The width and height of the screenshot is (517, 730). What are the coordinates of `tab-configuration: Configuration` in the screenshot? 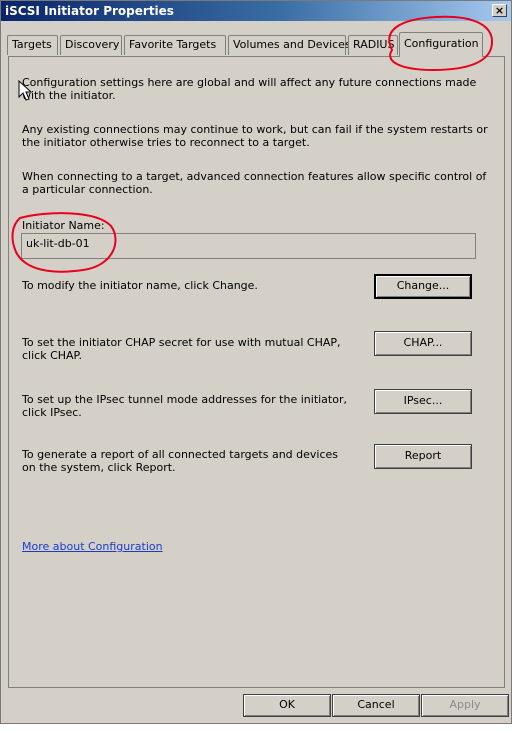 It's located at (441, 44).